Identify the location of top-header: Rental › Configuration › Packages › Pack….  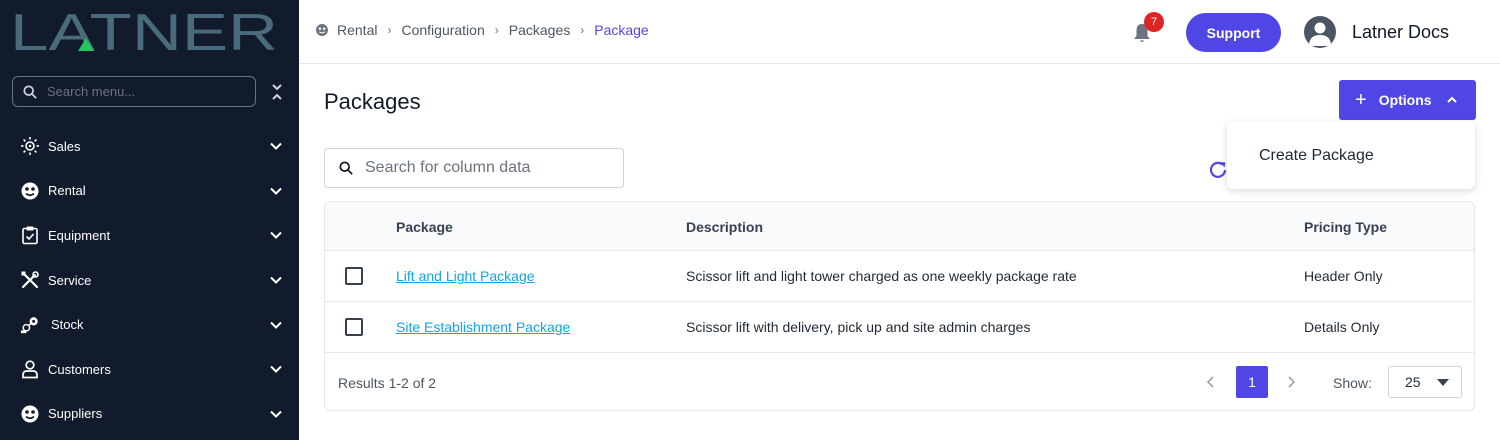
(899, 32).